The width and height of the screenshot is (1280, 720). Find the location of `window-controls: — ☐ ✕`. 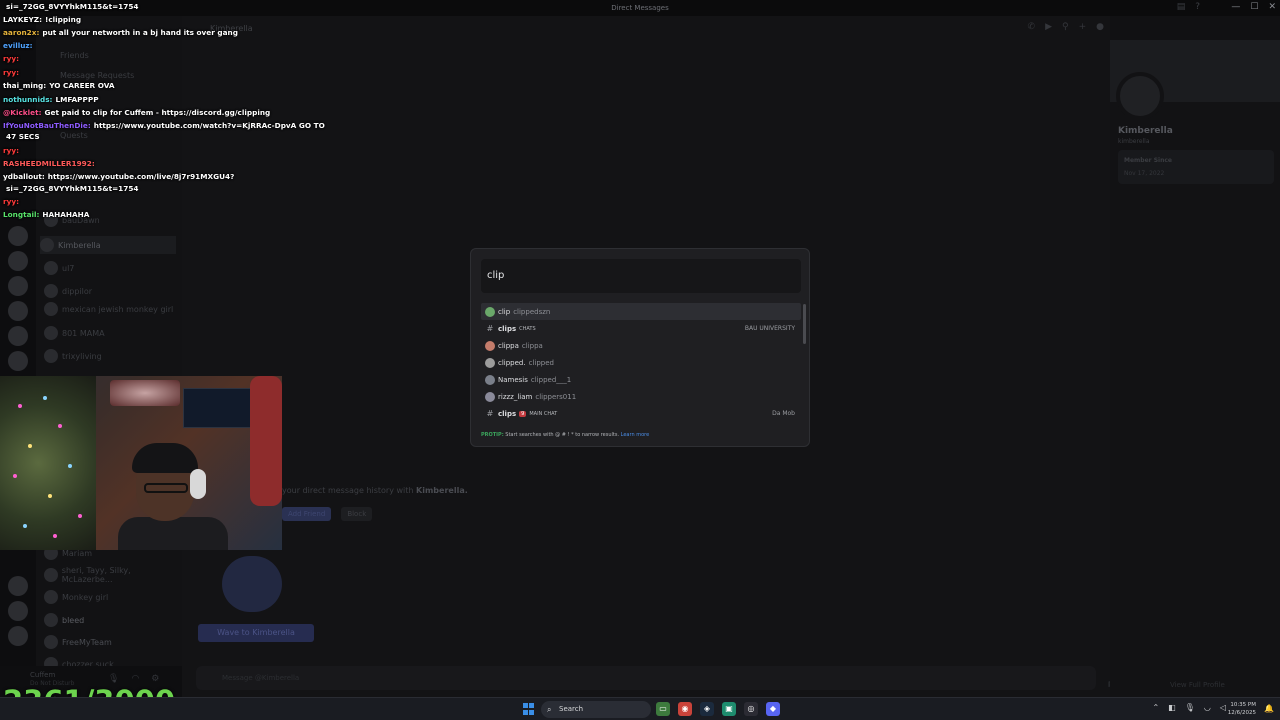

window-controls: — ☐ ✕ is located at coordinates (1253, 7).